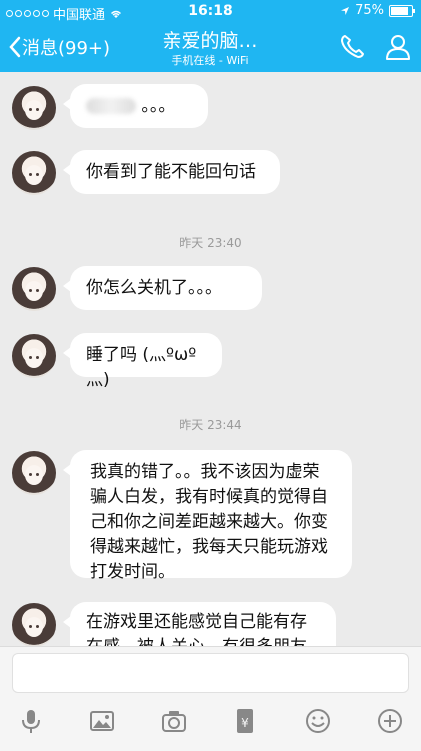 This screenshot has width=421, height=751. I want to click on location-arrow-icon, so click(345, 10).